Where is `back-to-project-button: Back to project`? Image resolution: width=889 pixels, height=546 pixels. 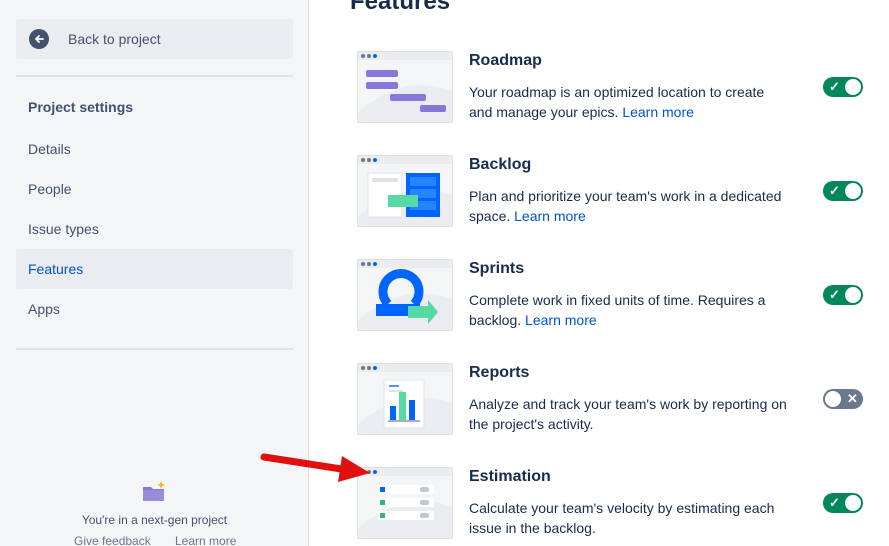 back-to-project-button: Back to project is located at coordinates (154, 39).